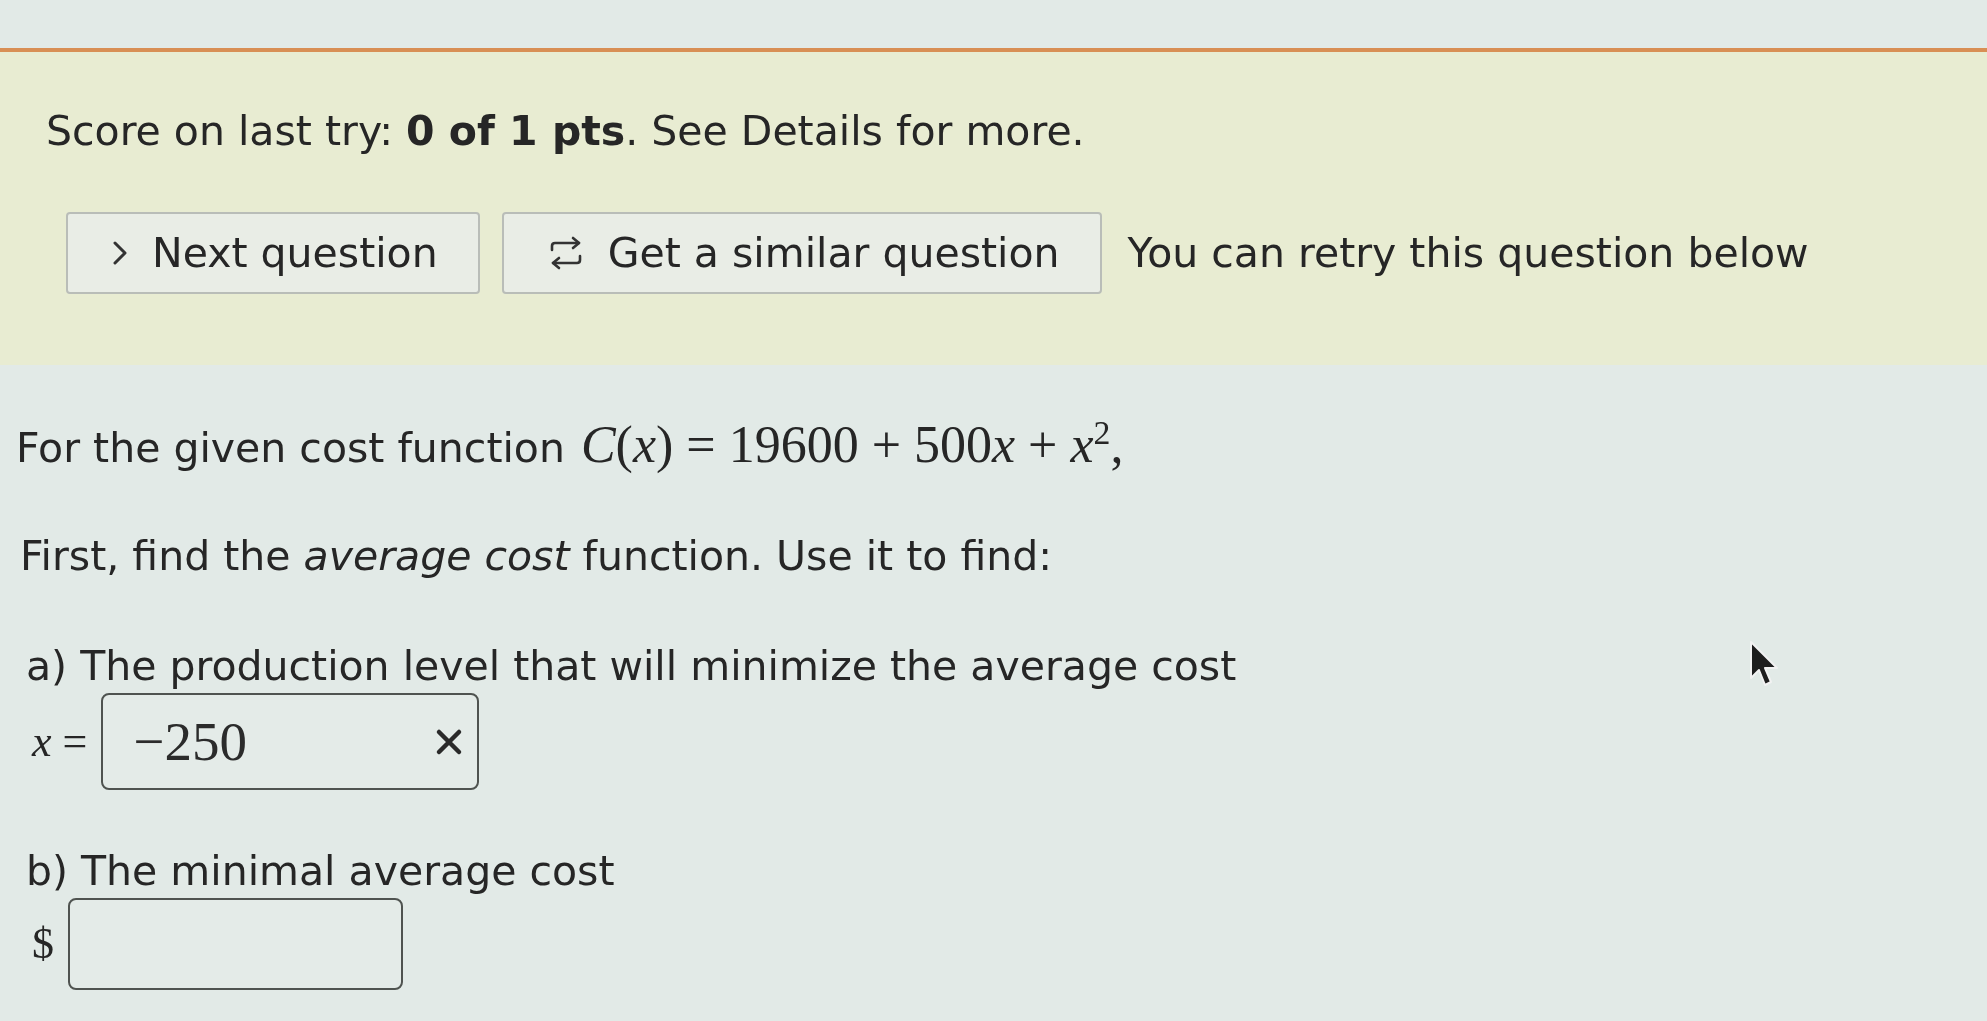  What do you see at coordinates (852, 445) in the screenshot?
I see `cost-formula: C(x) = 19600 + 500x + x$^{2}$,` at bounding box center [852, 445].